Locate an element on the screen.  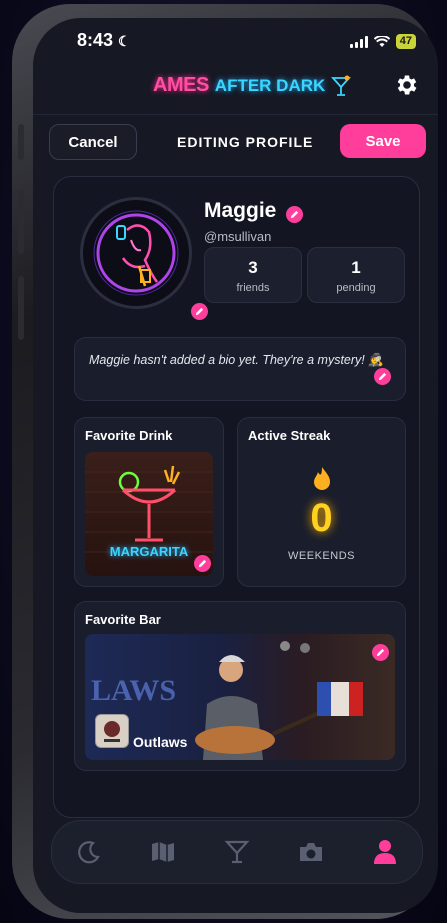
bottom-tab-bar is located at coordinates (237, 852).